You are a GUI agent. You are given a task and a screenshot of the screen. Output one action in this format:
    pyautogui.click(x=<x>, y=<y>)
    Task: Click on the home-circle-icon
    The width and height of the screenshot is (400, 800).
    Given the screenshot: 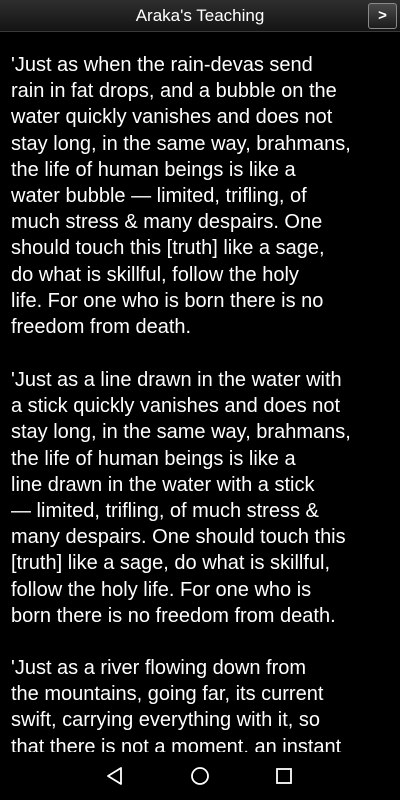 What is the action you would take?
    pyautogui.click(x=200, y=776)
    